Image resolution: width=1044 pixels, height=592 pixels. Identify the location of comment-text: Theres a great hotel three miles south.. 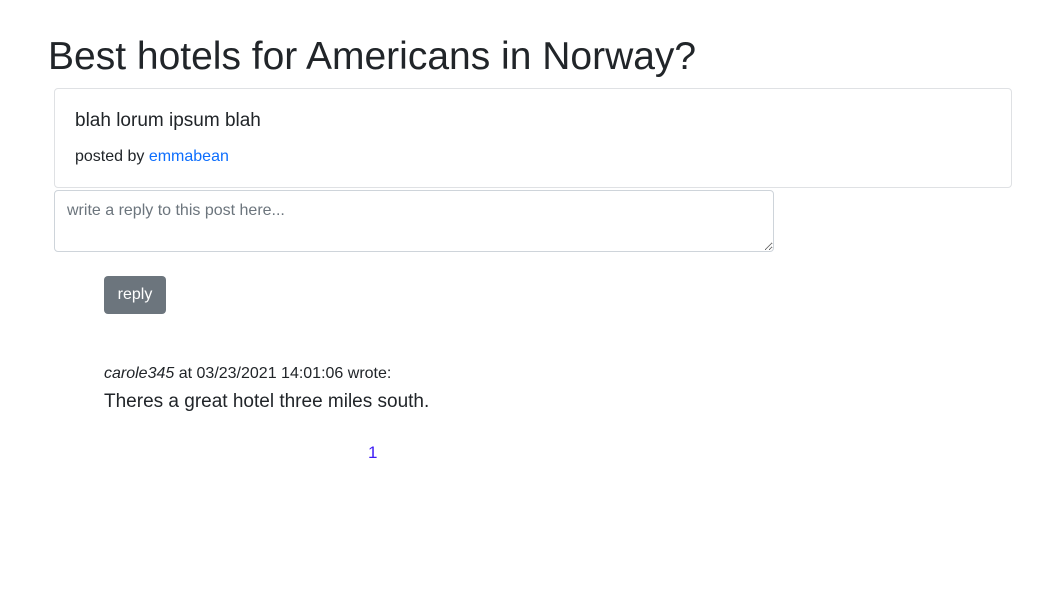
(267, 401).